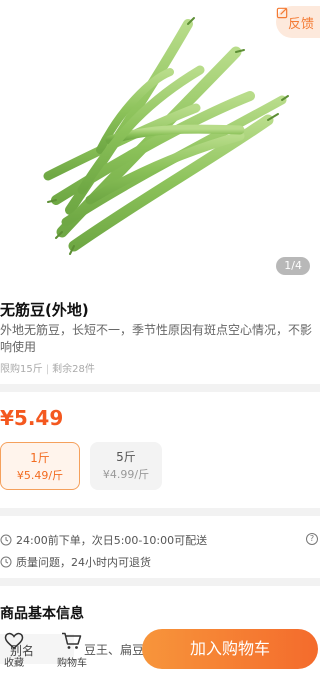  What do you see at coordinates (126, 466) in the screenshot?
I see `spec-option-2: 5斤 ¥4.99/斤` at bounding box center [126, 466].